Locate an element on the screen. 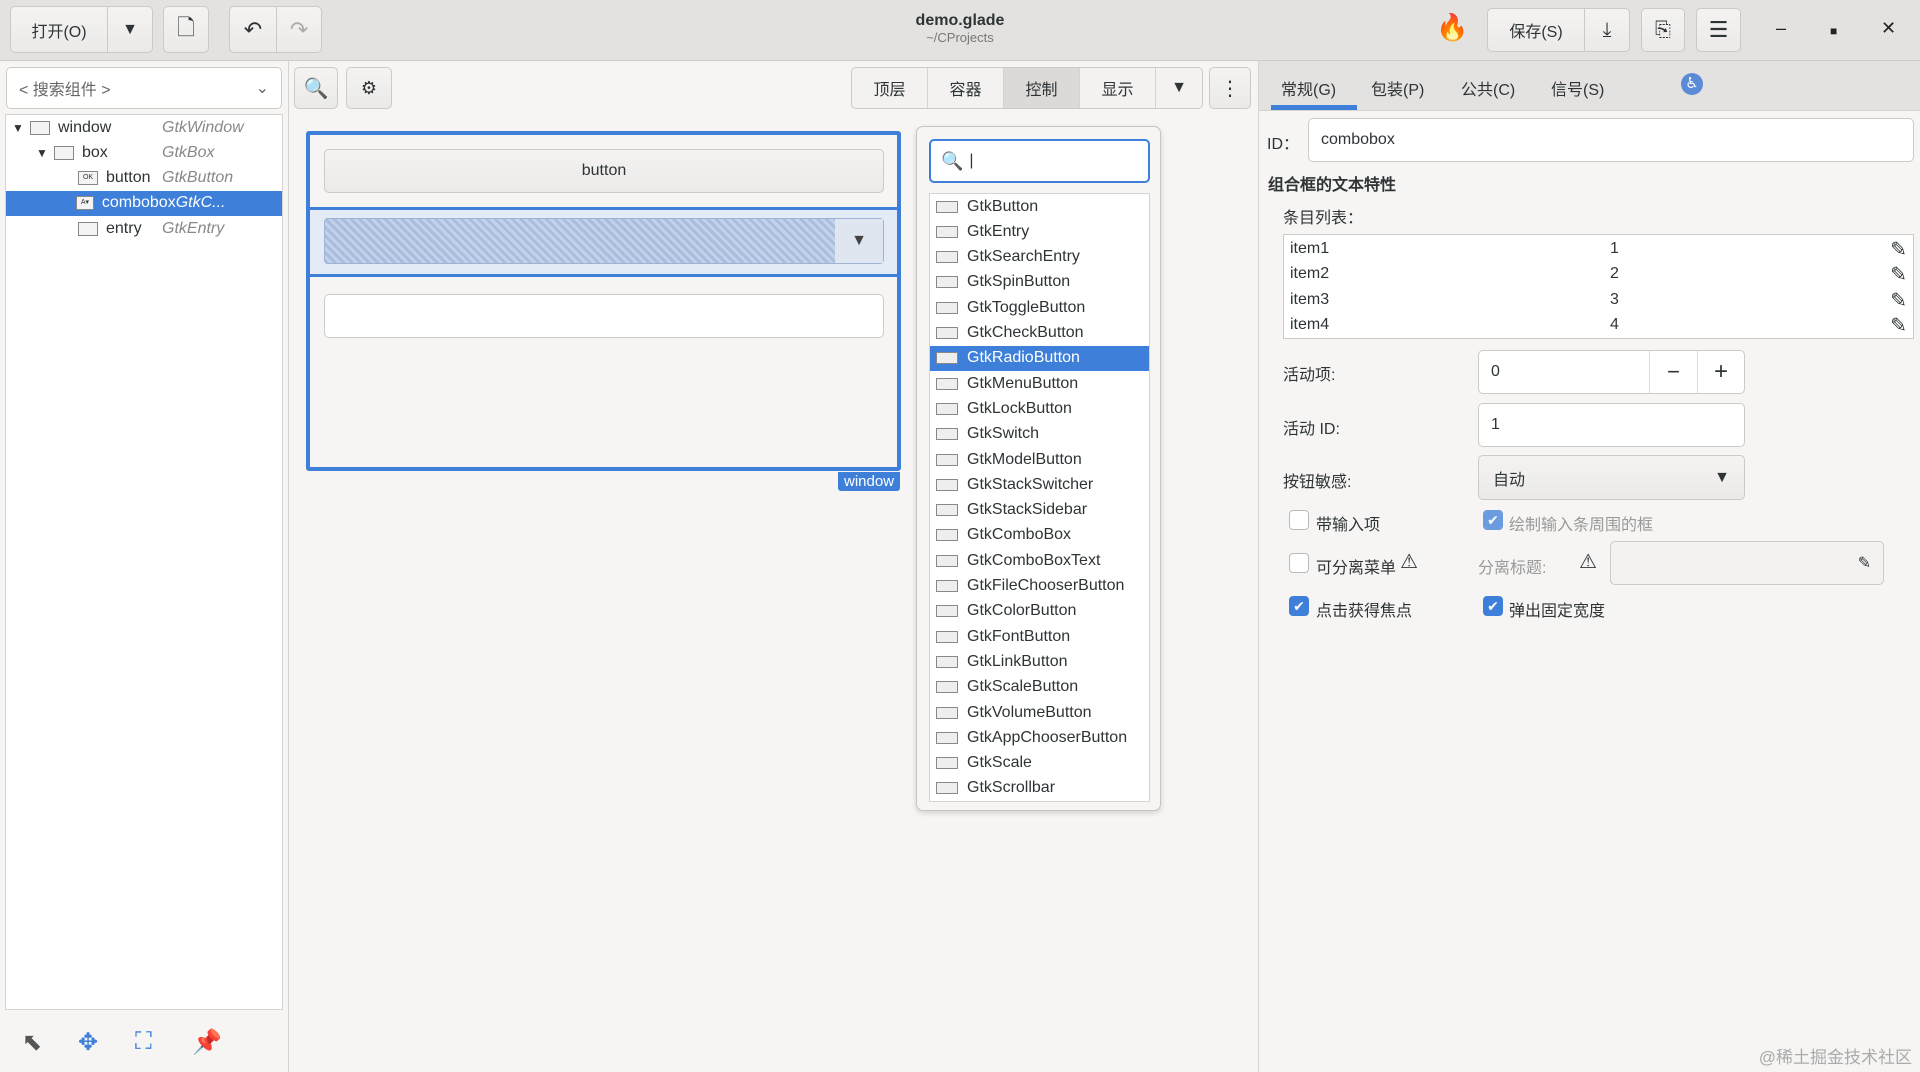  margin-mode-icon: ⛶ is located at coordinates (143, 1042).